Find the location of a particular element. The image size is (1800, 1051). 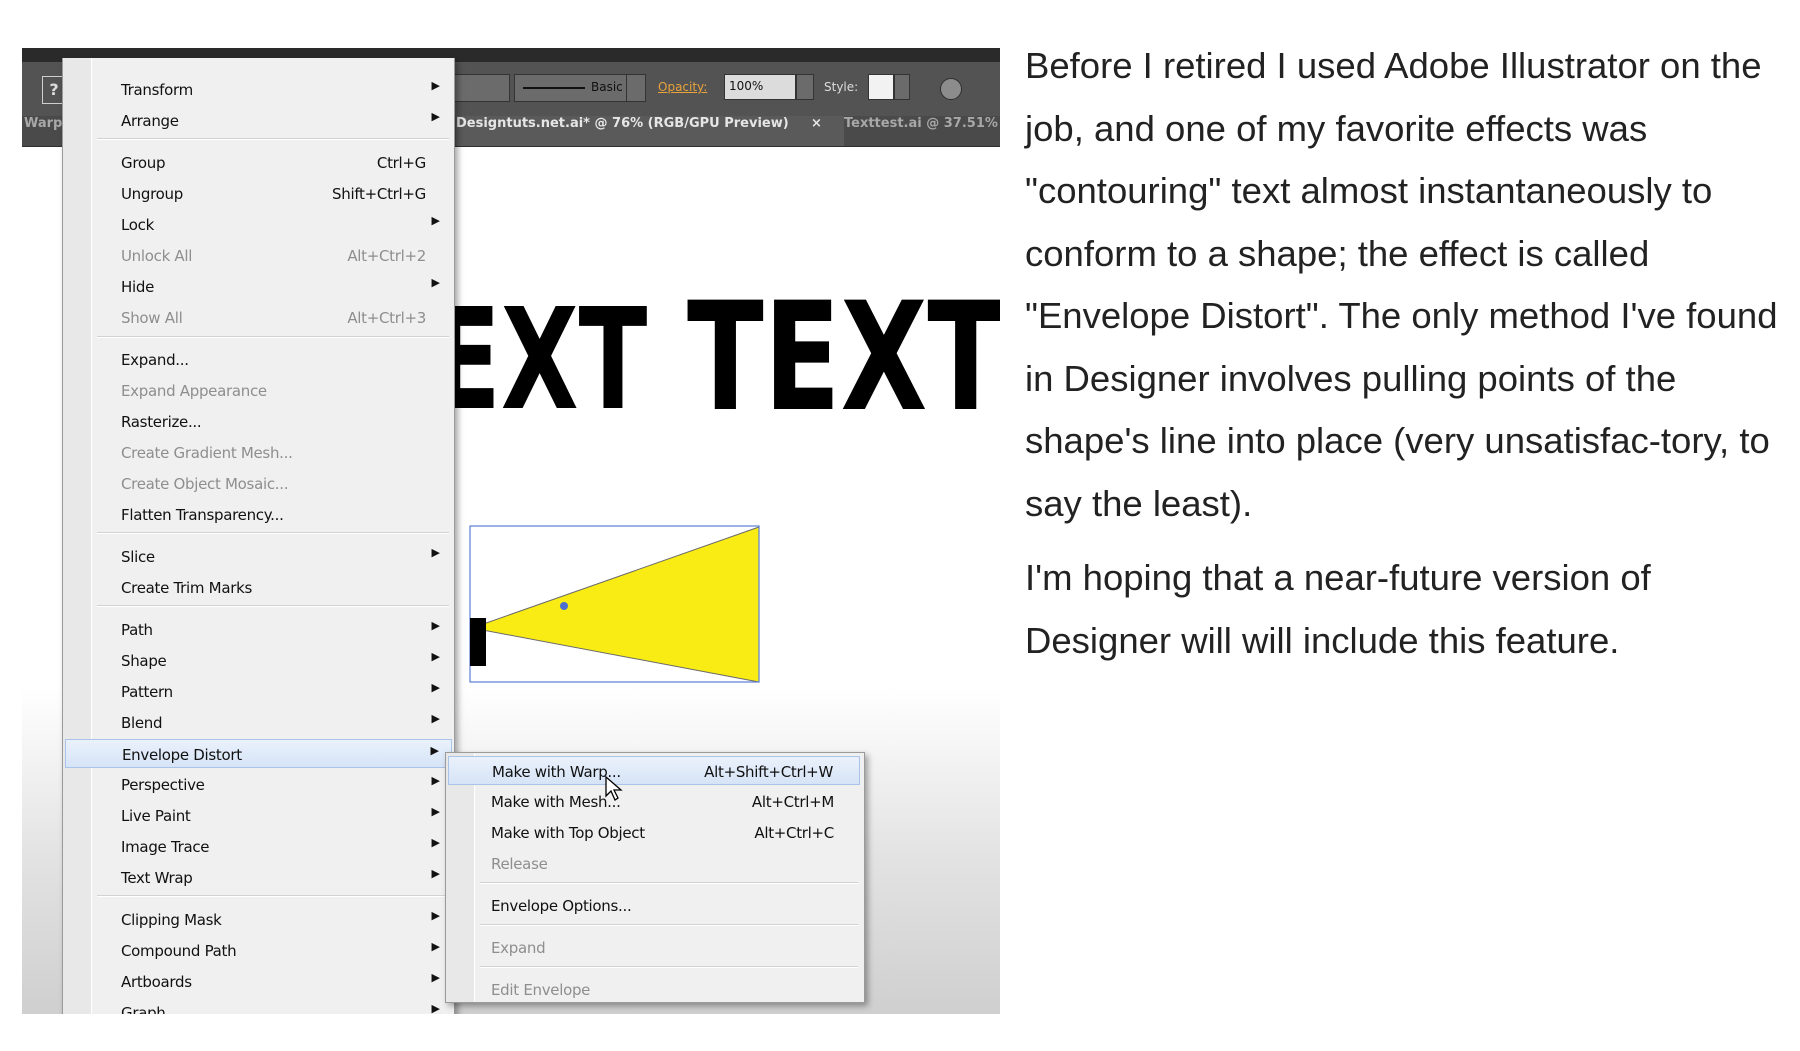

menu-item-label: Path is located at coordinates (137, 630).